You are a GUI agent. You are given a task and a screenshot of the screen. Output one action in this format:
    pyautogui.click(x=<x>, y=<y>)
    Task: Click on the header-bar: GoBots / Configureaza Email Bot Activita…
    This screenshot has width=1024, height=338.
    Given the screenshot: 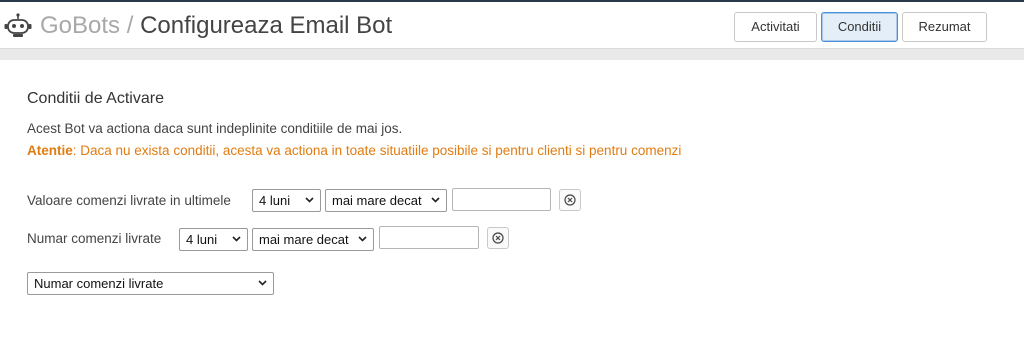 What is the action you would take?
    pyautogui.click(x=512, y=25)
    